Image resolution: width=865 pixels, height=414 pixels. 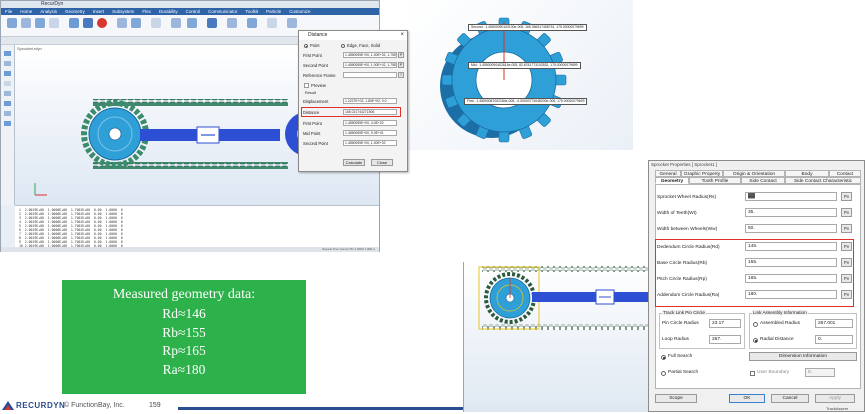 What do you see at coordinates (687, 197) in the screenshot?
I see `field-label-rs: Sprocket Wheel Radius(Rs)` at bounding box center [687, 197].